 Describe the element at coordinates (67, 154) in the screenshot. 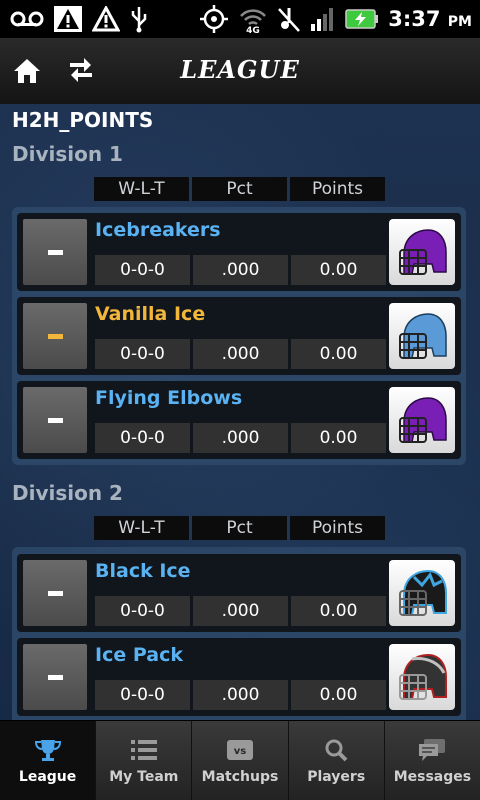

I see `division-title: Division 1` at that location.